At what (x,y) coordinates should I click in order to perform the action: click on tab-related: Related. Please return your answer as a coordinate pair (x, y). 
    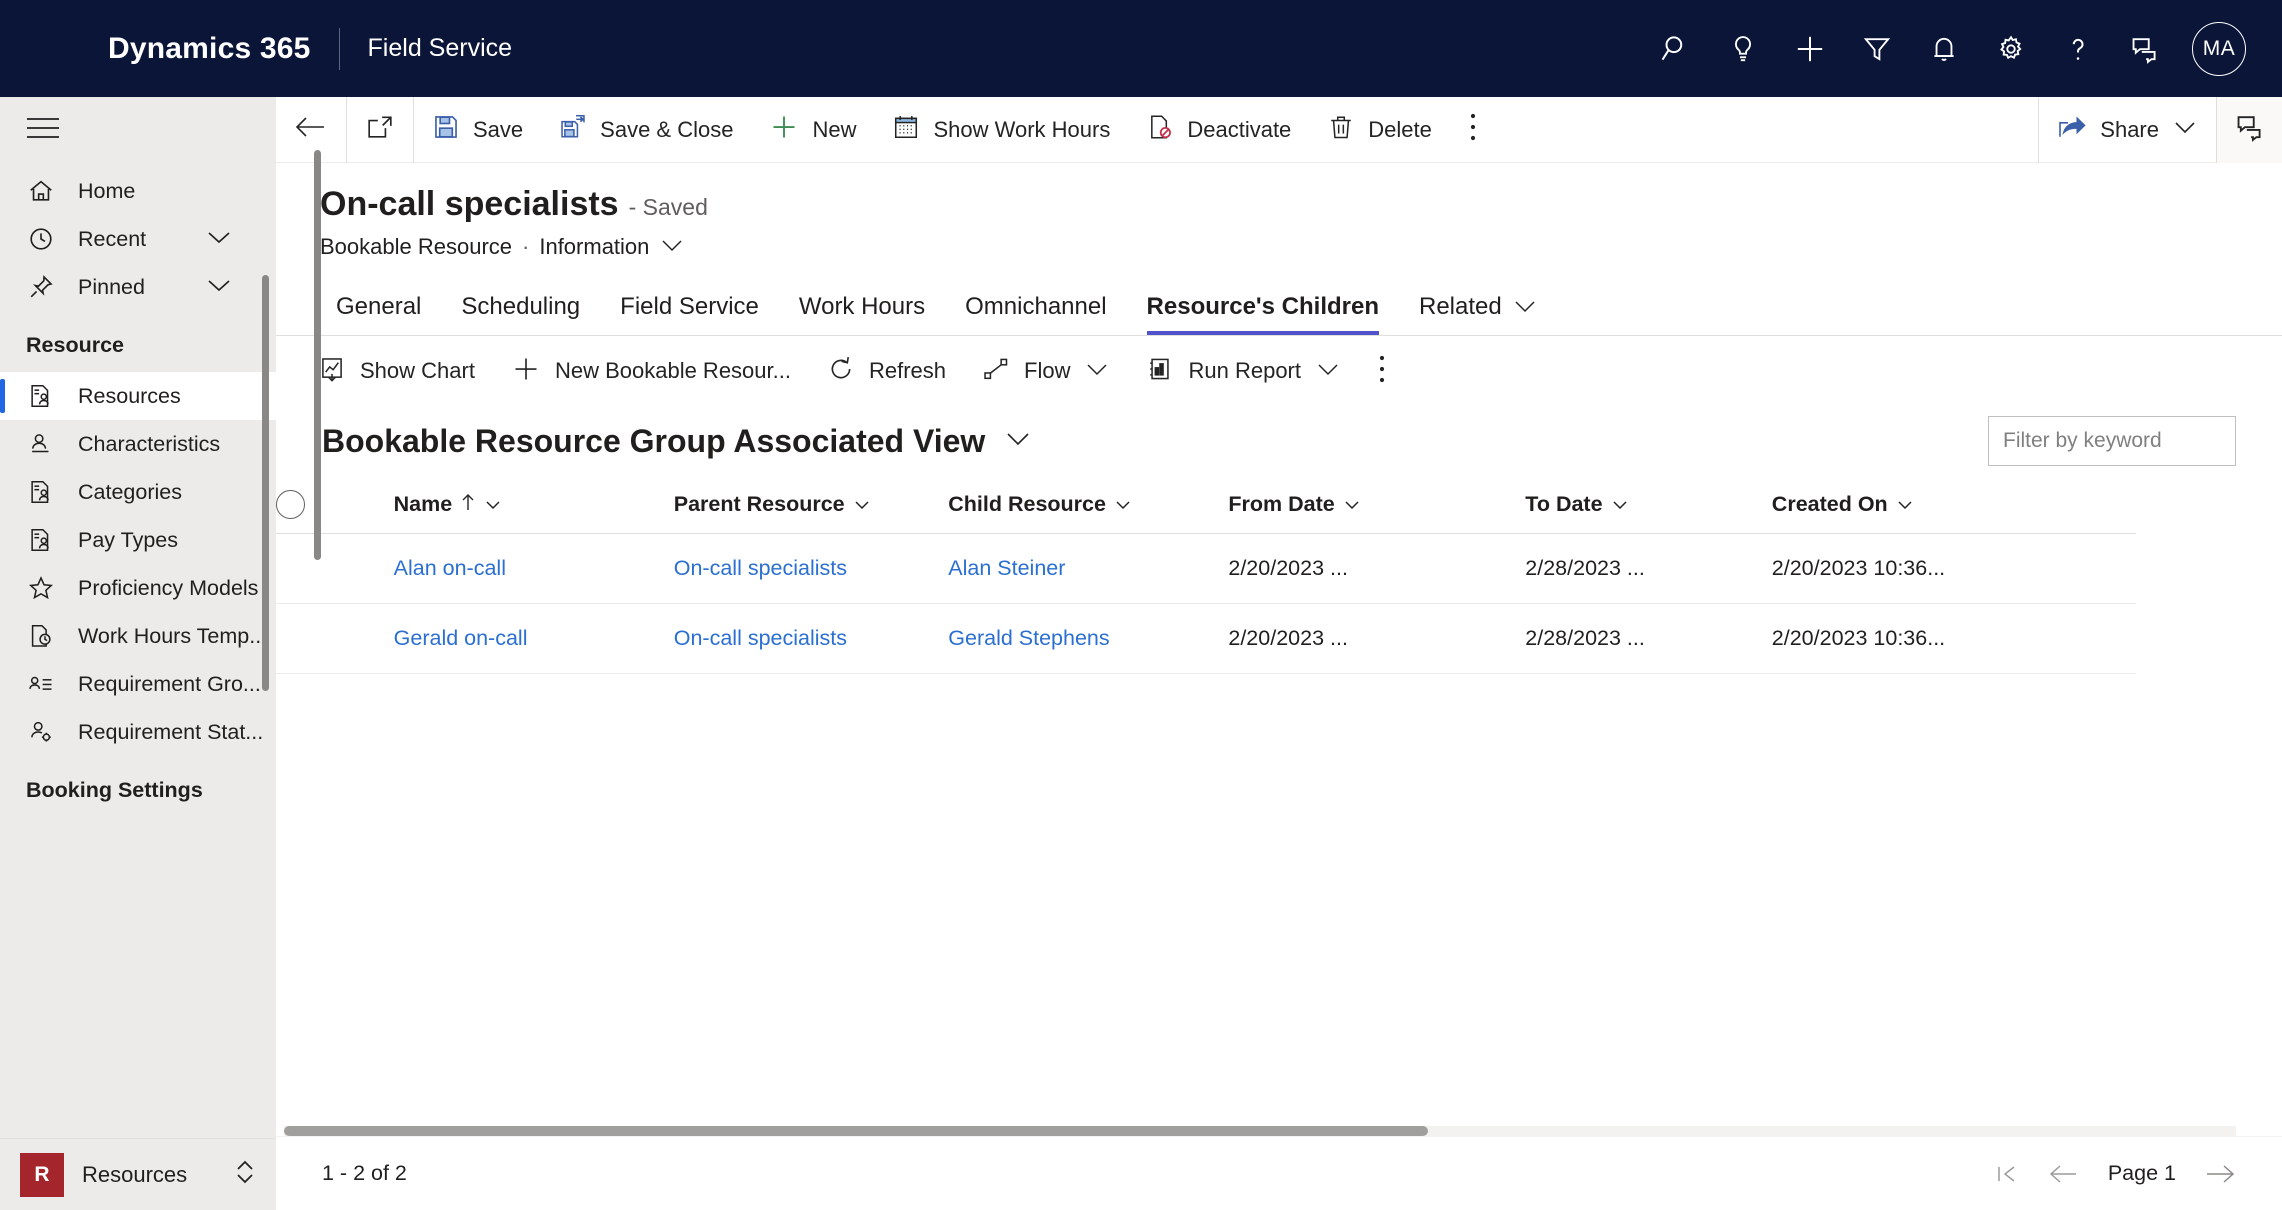
    Looking at the image, I should click on (1478, 307).